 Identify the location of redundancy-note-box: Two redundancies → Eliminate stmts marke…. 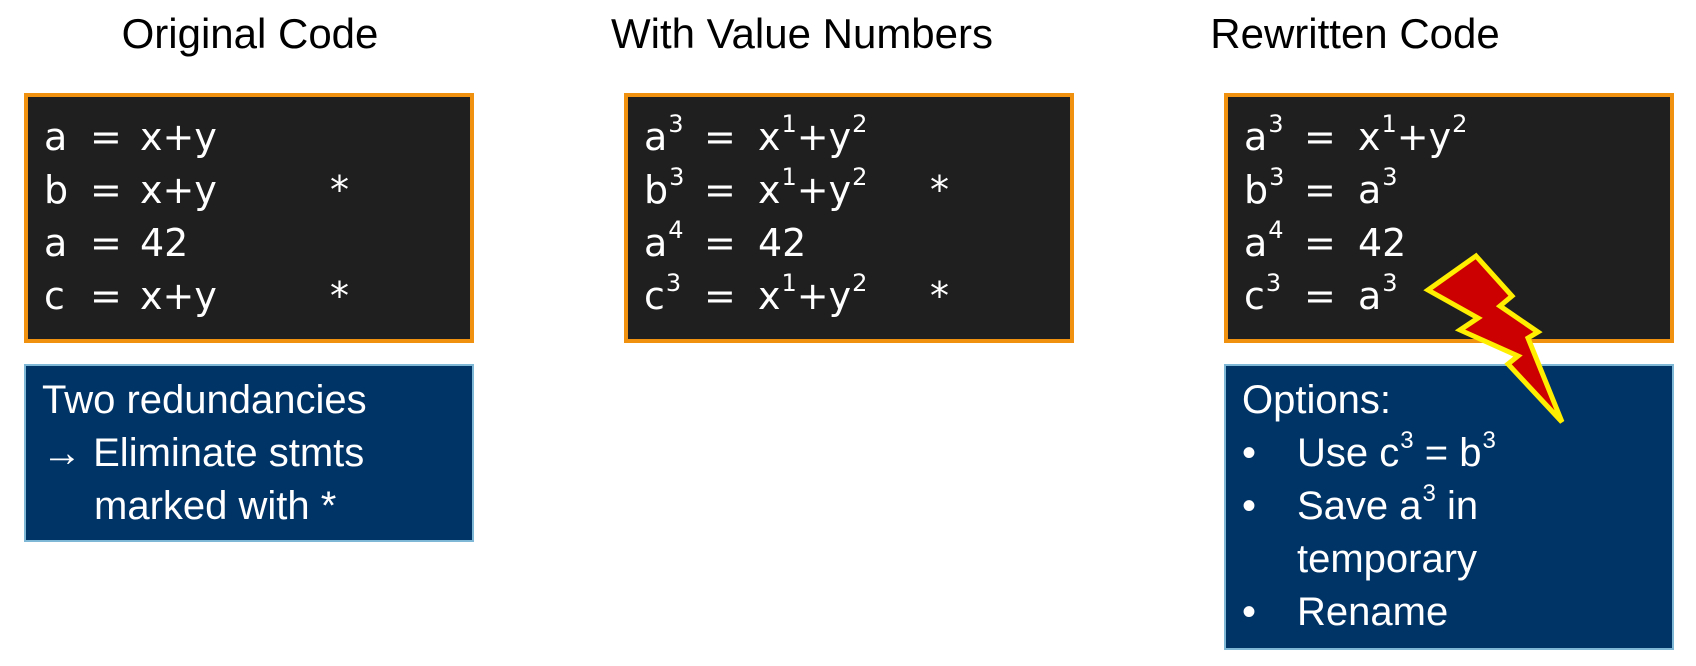
(249, 453).